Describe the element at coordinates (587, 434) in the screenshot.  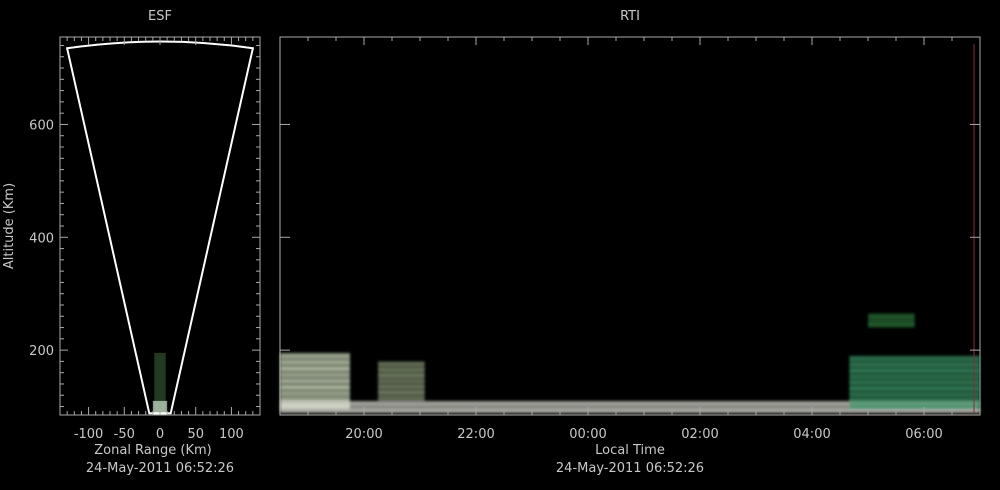
I see `rti-x-tick-label: 00:00` at that location.